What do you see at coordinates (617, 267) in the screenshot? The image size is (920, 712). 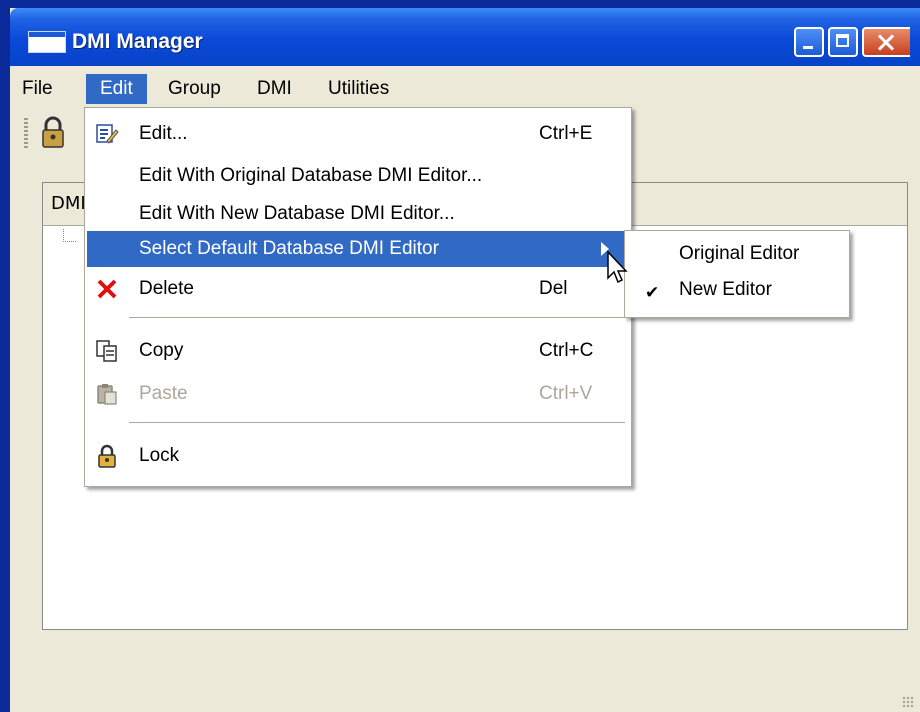 I see `mouse-cursor-icon` at bounding box center [617, 267].